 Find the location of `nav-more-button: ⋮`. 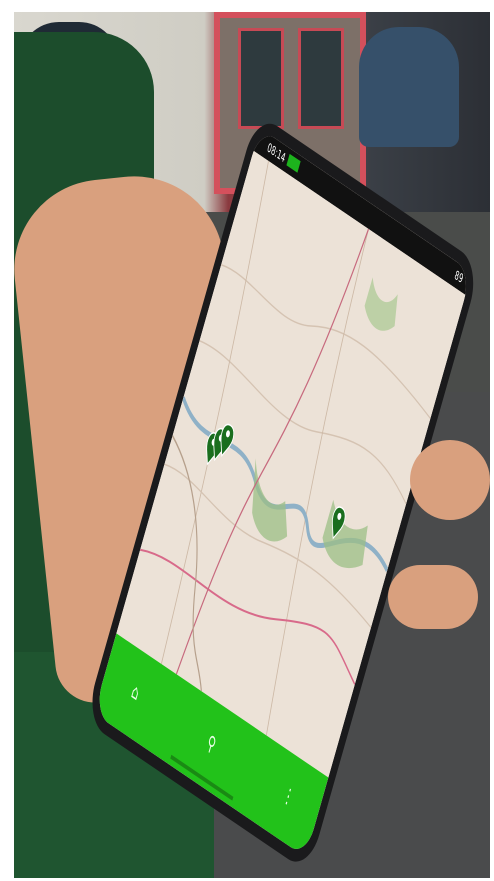

nav-more-button: ⋮ is located at coordinates (288, 796).